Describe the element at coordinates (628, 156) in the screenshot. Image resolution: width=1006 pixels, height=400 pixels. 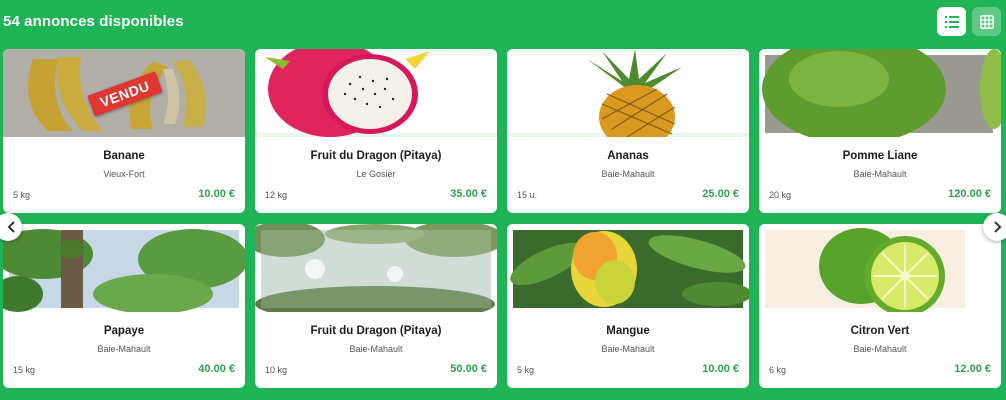
I see `listing-name: Ananas` at that location.